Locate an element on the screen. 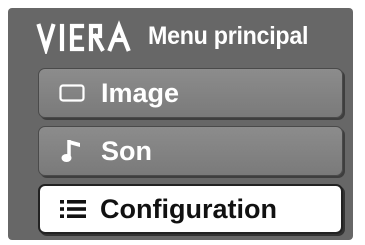 The image size is (365, 245). picture-icon is located at coordinates (72, 93).